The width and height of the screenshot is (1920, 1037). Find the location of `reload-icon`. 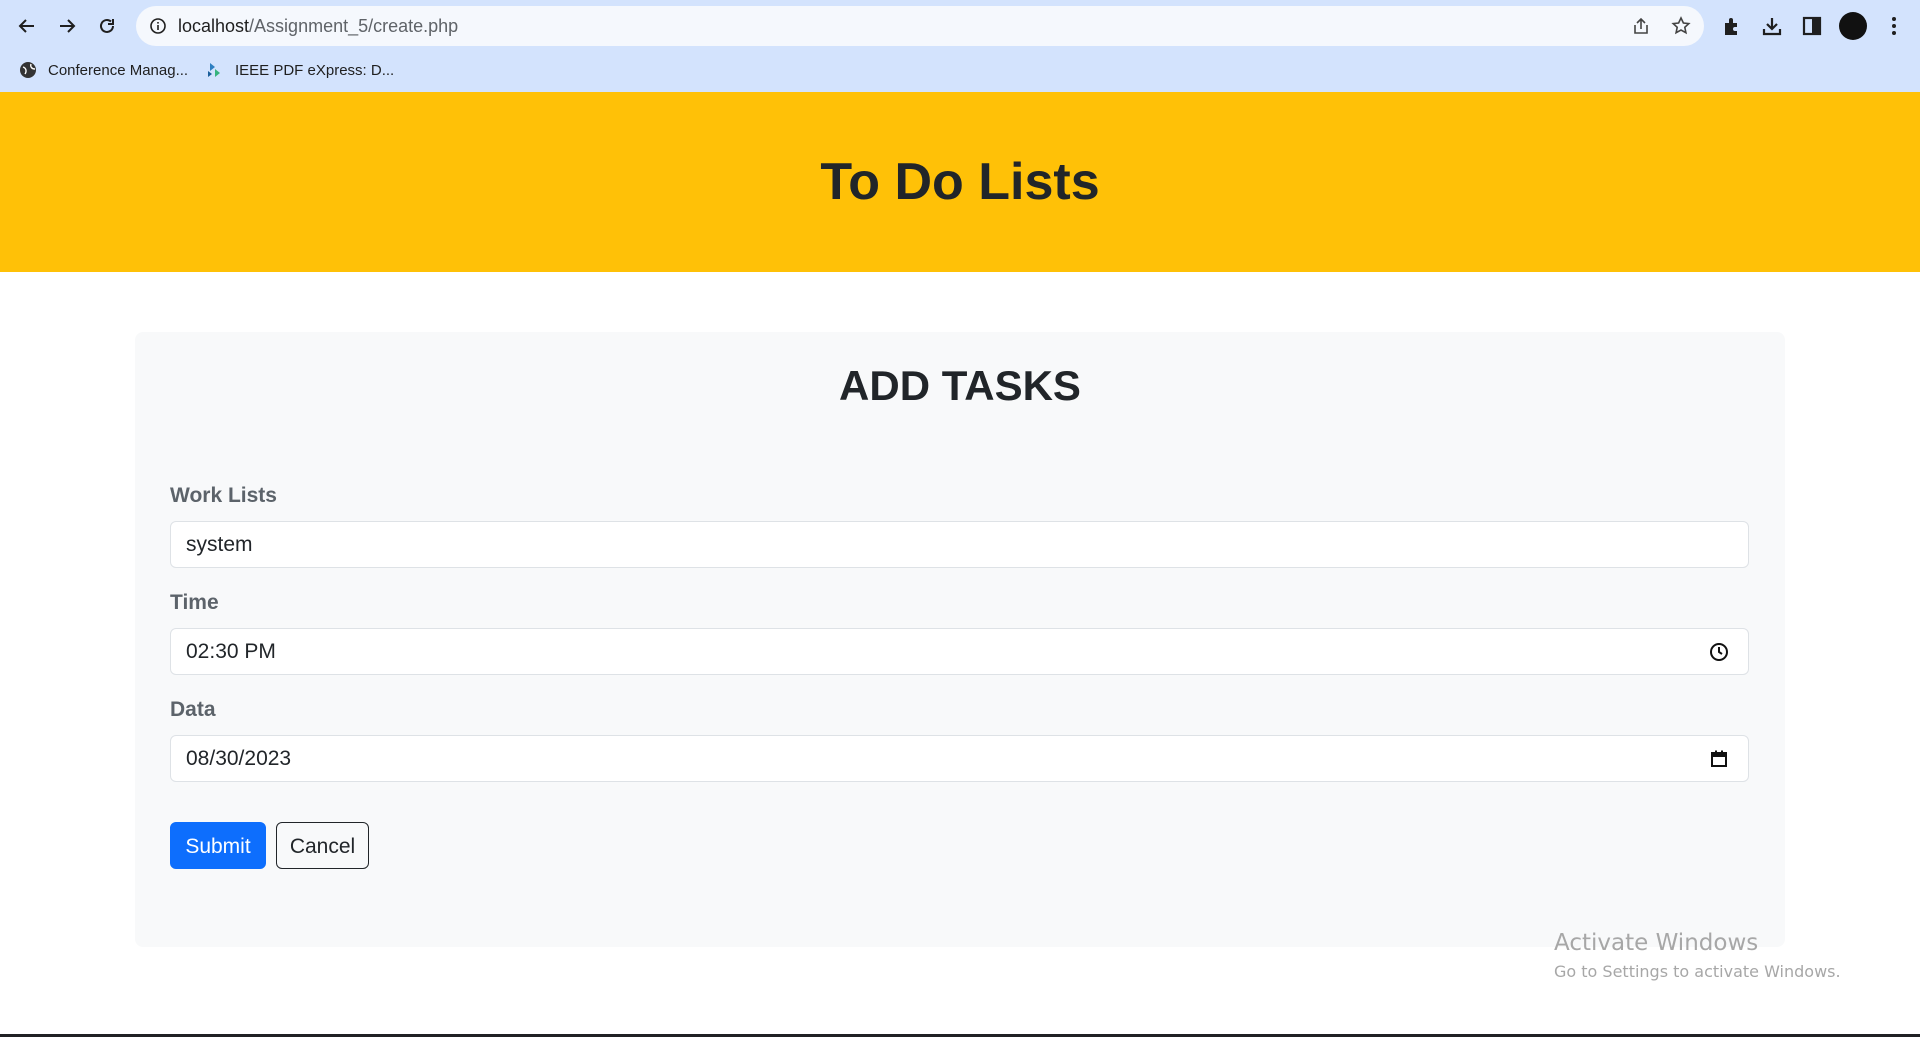

reload-icon is located at coordinates (107, 25).